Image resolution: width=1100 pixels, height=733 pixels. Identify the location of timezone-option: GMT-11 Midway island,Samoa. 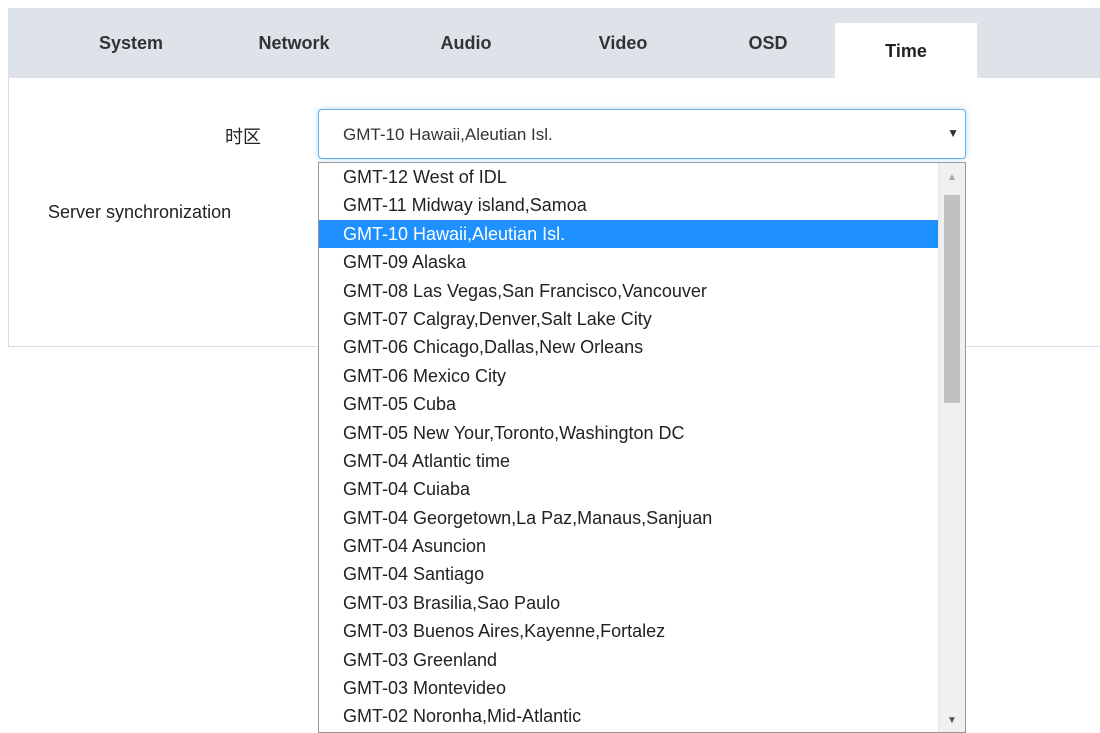
(629, 205).